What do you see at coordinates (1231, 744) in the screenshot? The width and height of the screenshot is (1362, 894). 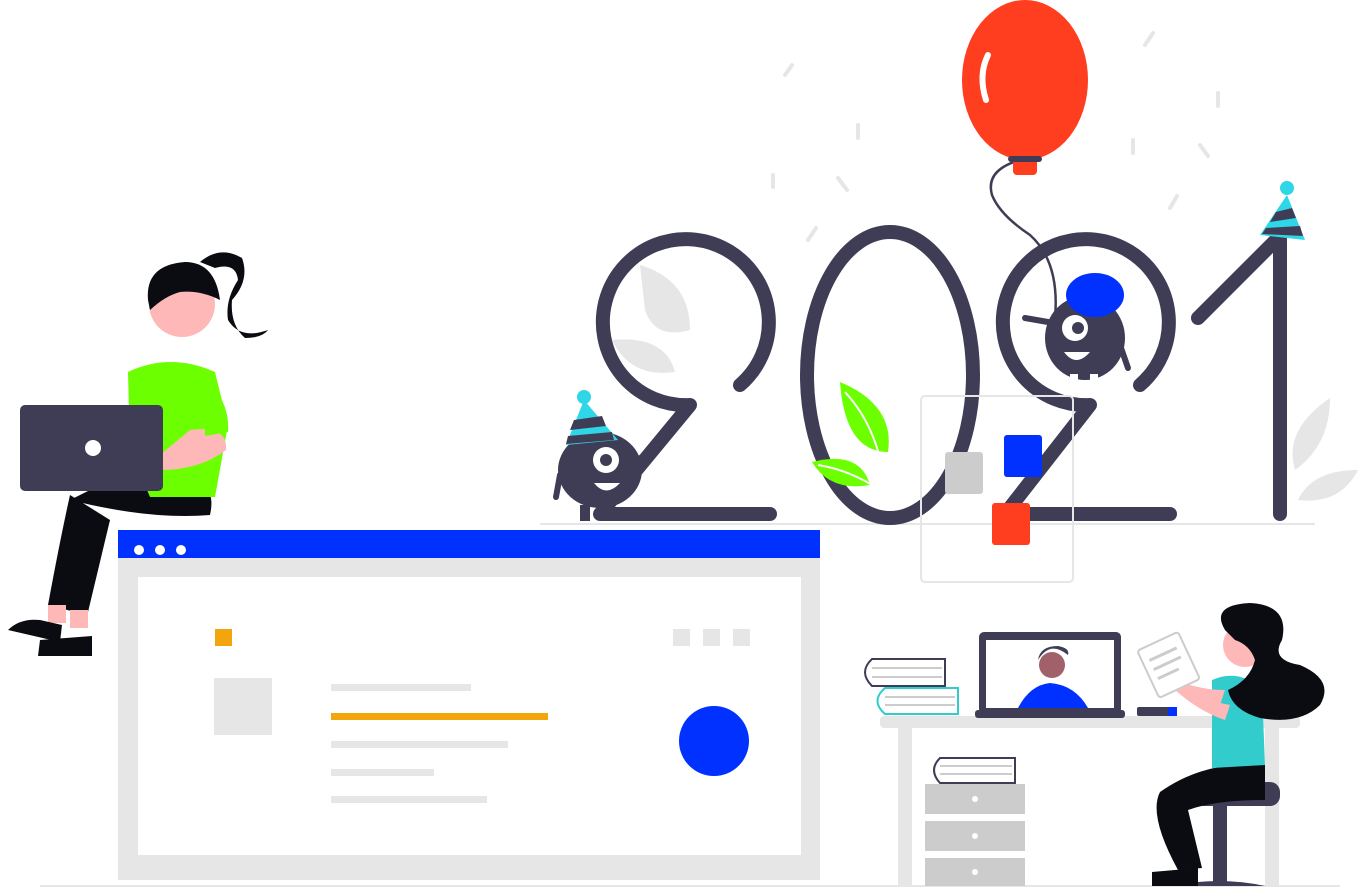 I see `woman-at-desk` at bounding box center [1231, 744].